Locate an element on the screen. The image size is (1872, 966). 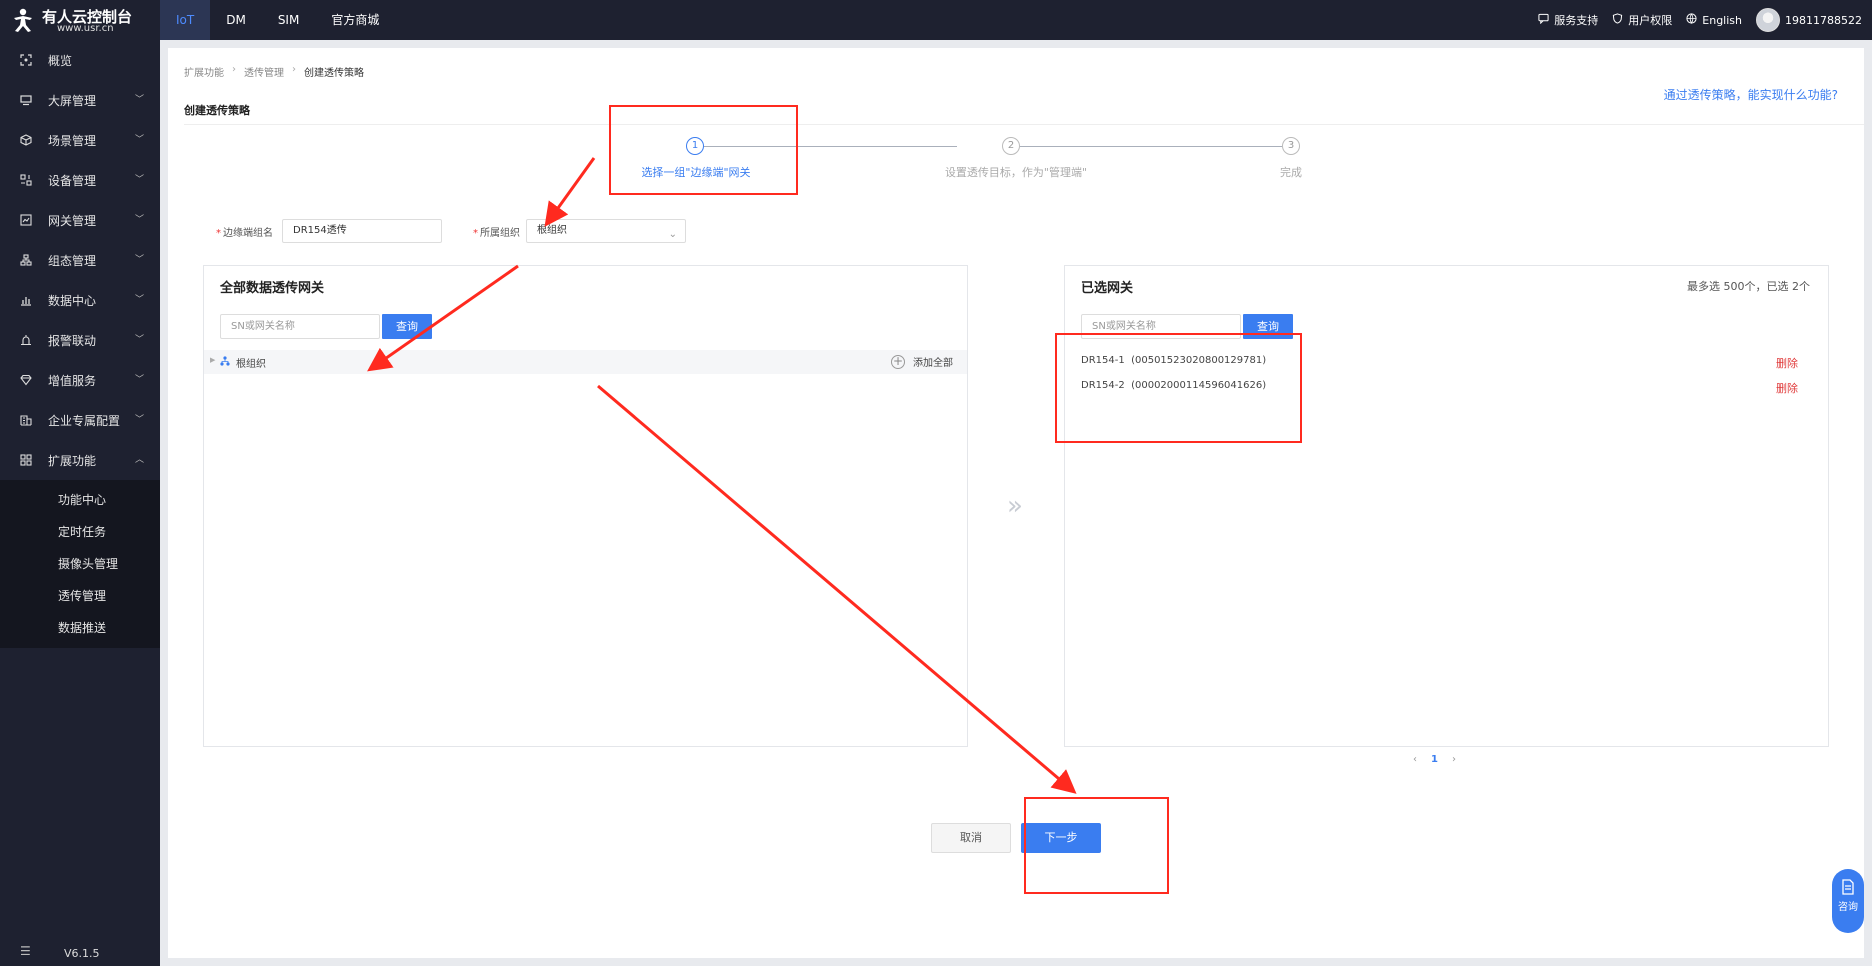
language-switch: English is located at coordinates (1714, 20).